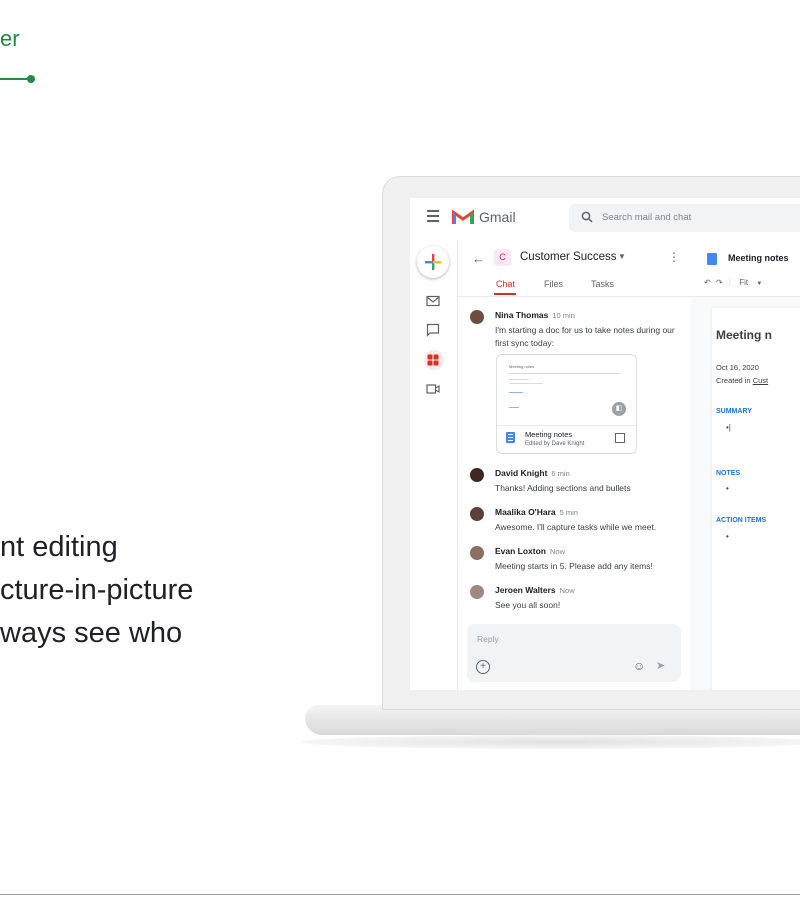 The width and height of the screenshot is (800, 897). What do you see at coordinates (760, 380) in the screenshot?
I see `created-in-link: Cust` at bounding box center [760, 380].